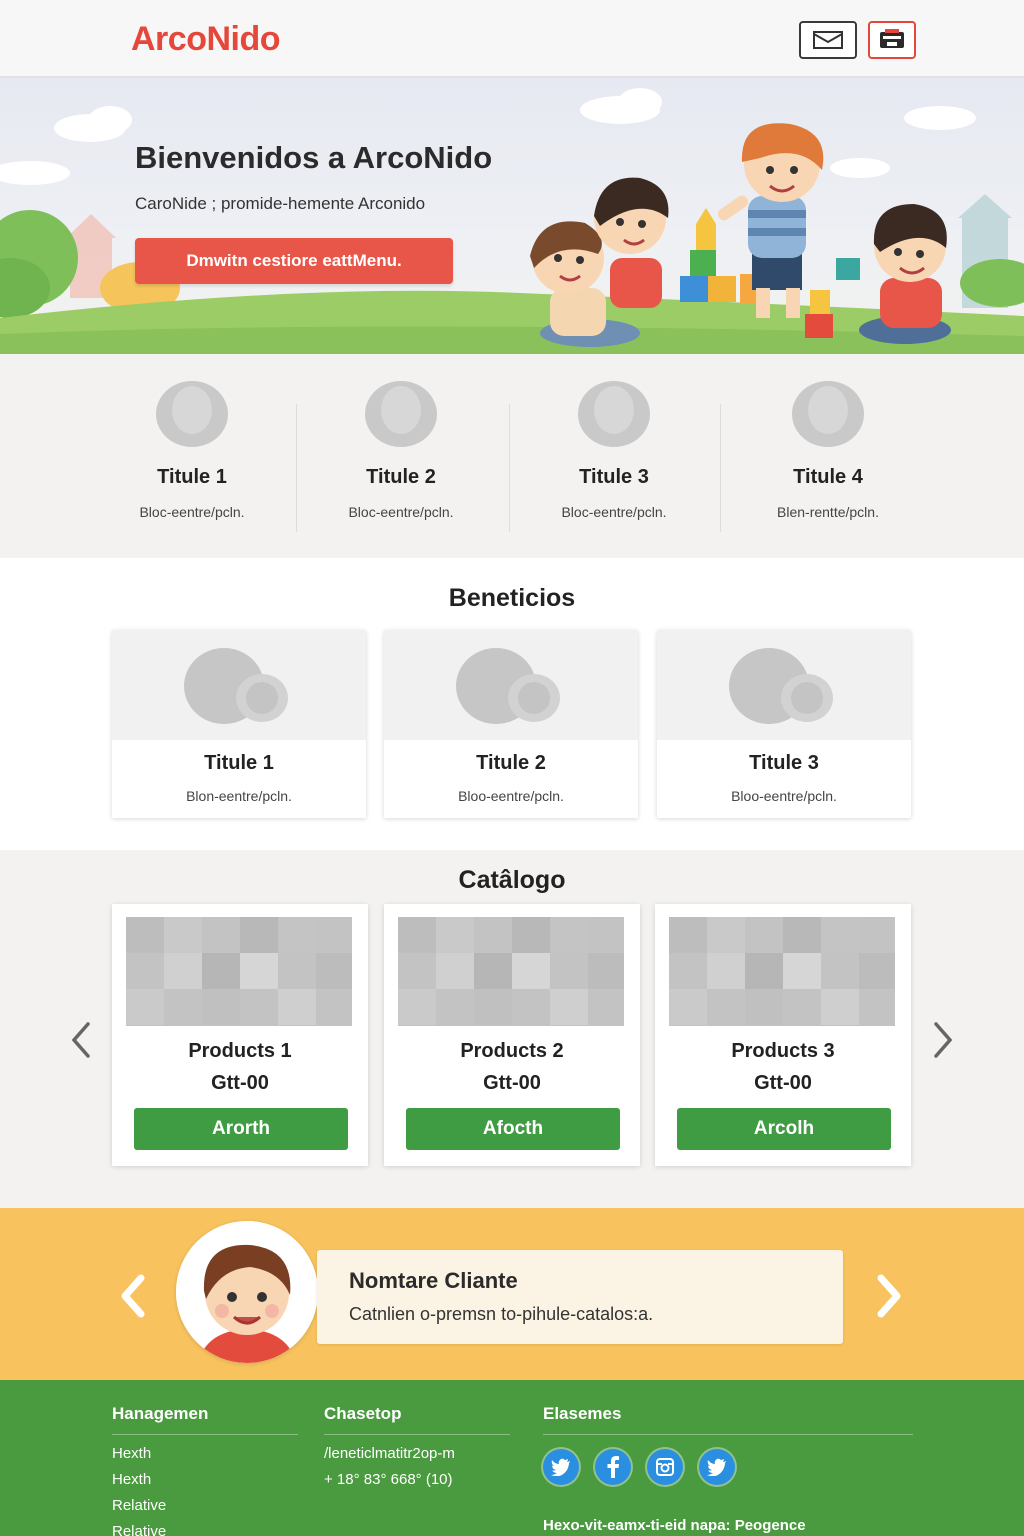 The height and width of the screenshot is (1536, 1024). What do you see at coordinates (828, 477) in the screenshot?
I see `feature-title: Titule 4` at bounding box center [828, 477].